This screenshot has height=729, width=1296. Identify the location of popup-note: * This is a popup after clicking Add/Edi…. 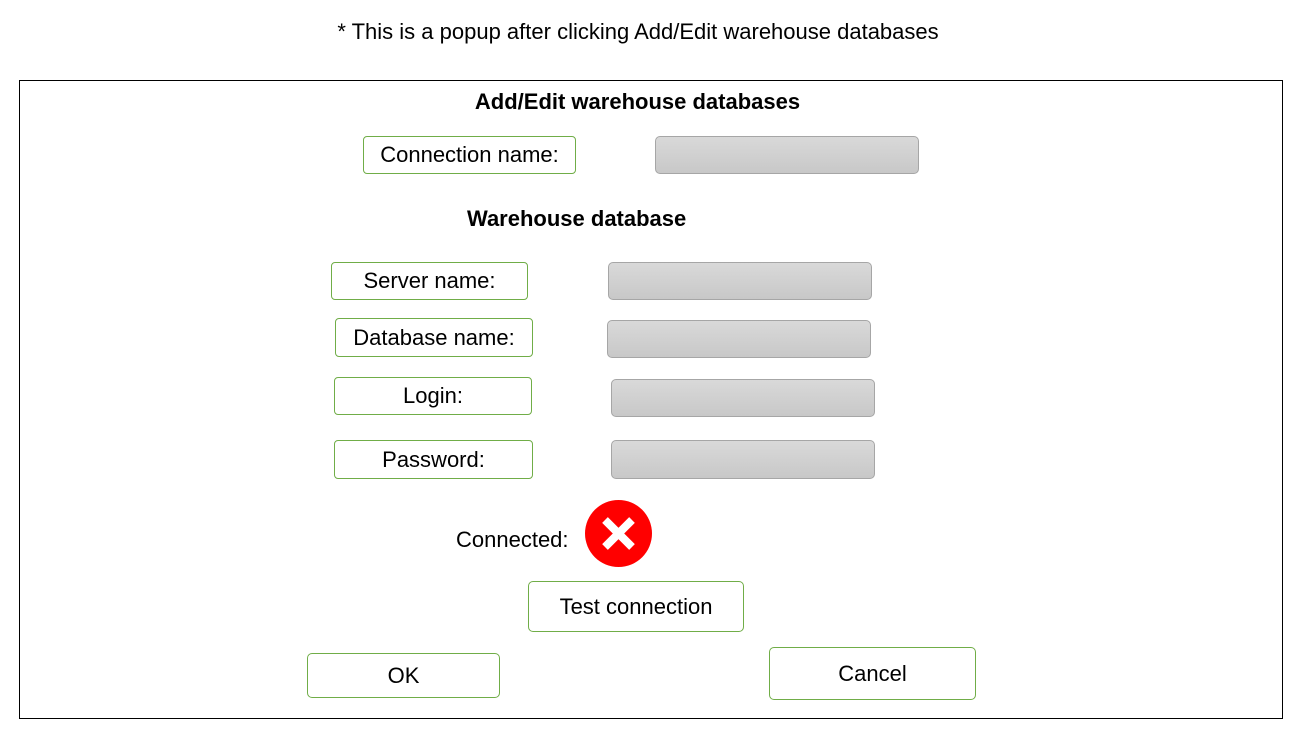
(638, 31).